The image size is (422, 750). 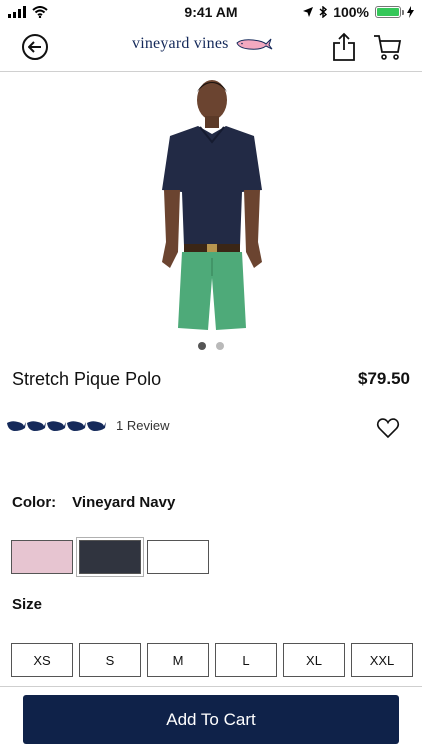 I want to click on image-pagination, so click(x=211, y=347).